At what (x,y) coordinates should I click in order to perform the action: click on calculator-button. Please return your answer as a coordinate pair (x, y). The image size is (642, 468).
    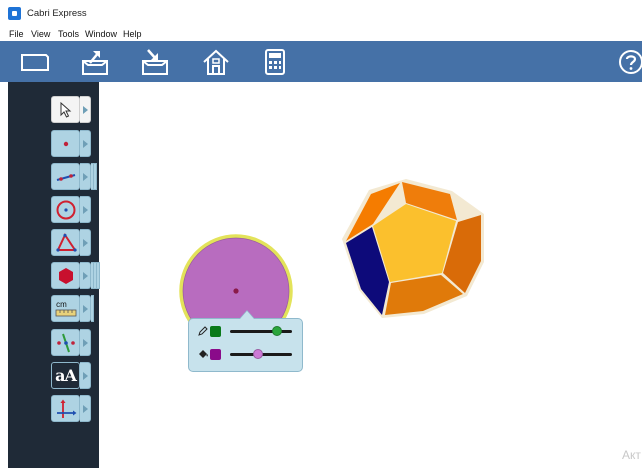
    Looking at the image, I should click on (275, 62).